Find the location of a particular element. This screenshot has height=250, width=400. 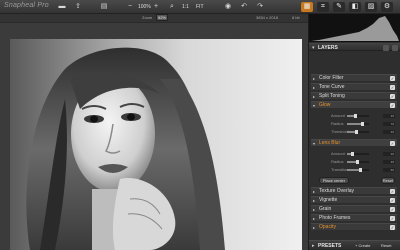

gradient-icon: ▨ is located at coordinates (371, 6).